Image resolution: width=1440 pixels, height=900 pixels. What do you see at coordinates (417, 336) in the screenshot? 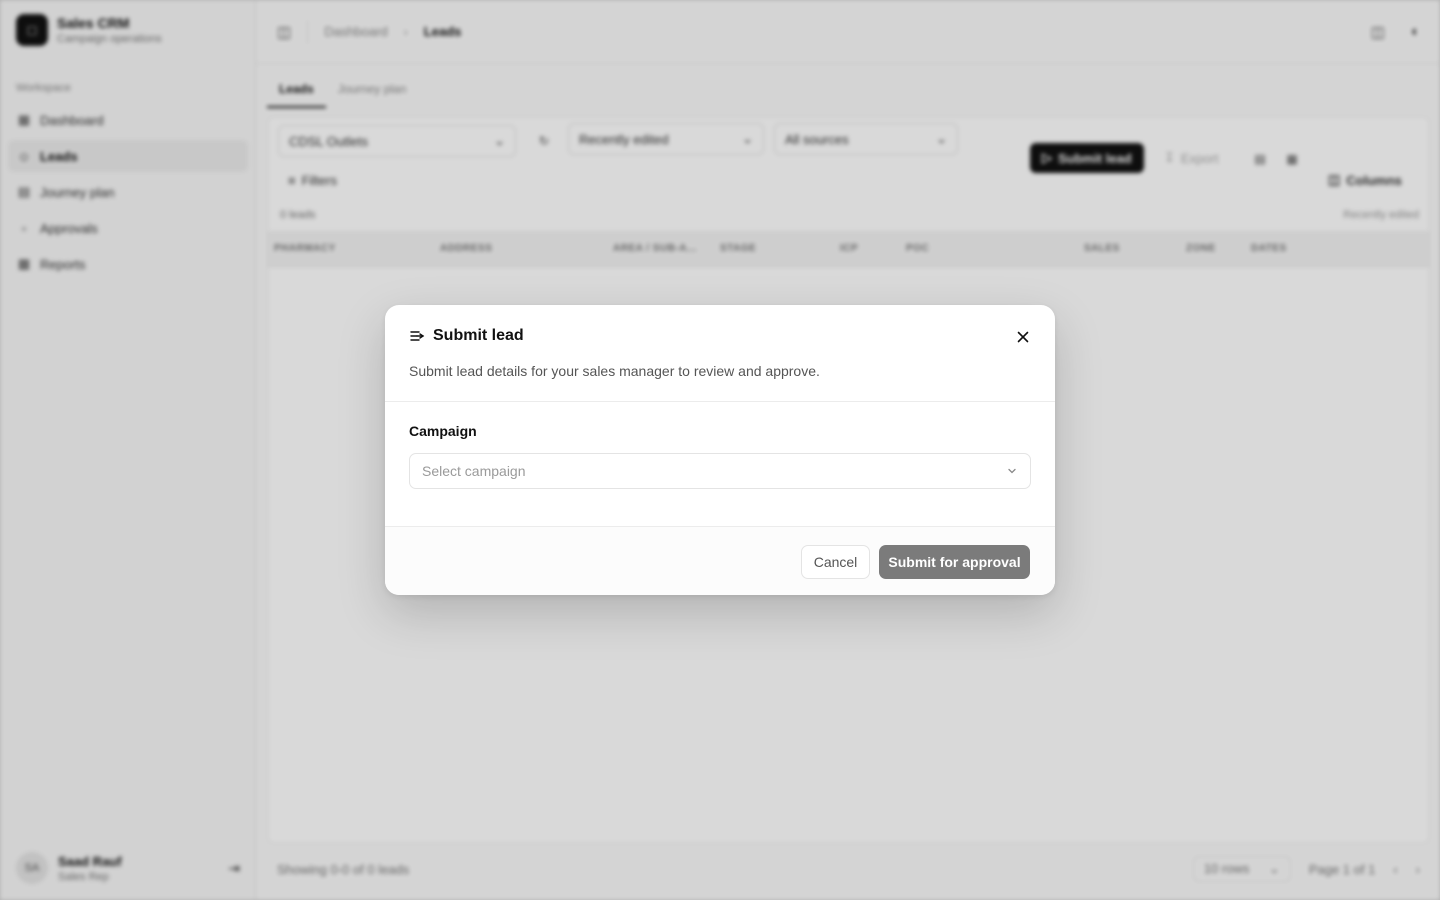
I see `list-arrow-icon` at bounding box center [417, 336].